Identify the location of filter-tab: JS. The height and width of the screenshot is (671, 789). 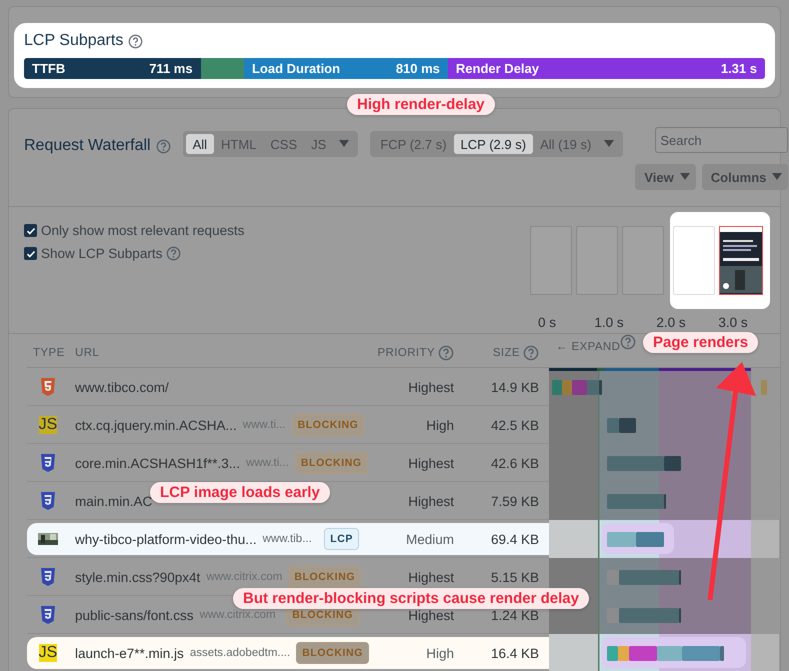
(319, 144).